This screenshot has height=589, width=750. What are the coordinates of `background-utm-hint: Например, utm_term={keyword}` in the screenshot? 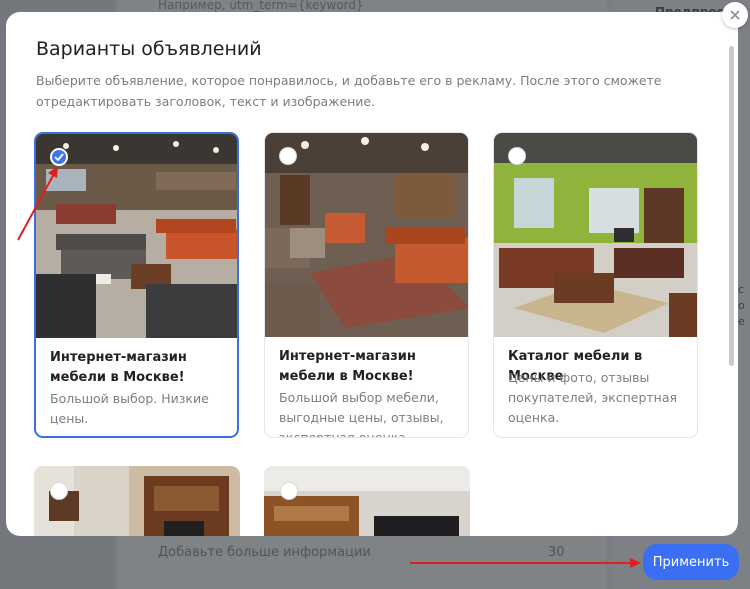 It's located at (261, 6).